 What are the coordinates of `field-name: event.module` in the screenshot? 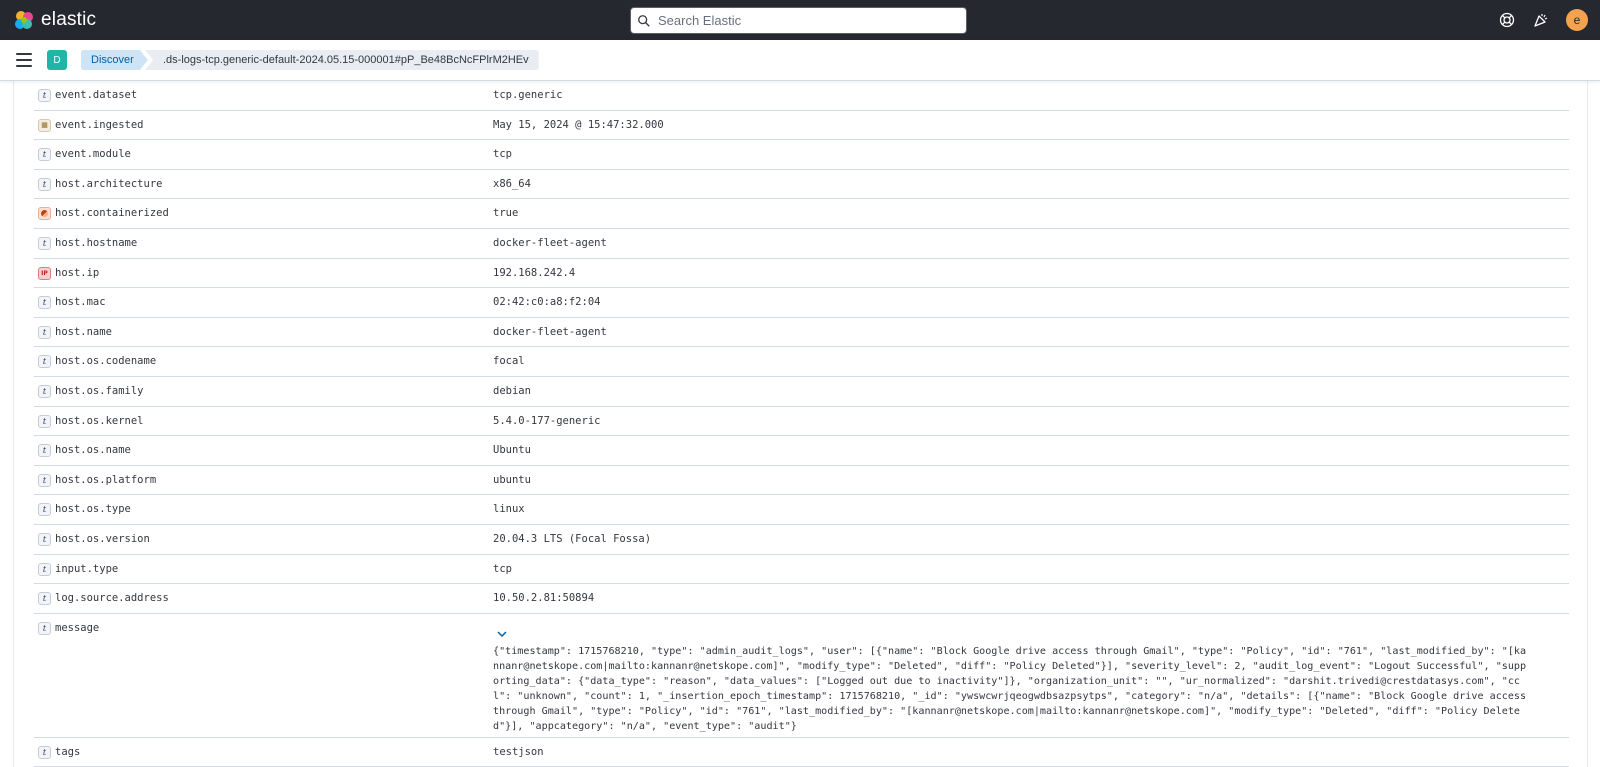 It's located at (93, 154).